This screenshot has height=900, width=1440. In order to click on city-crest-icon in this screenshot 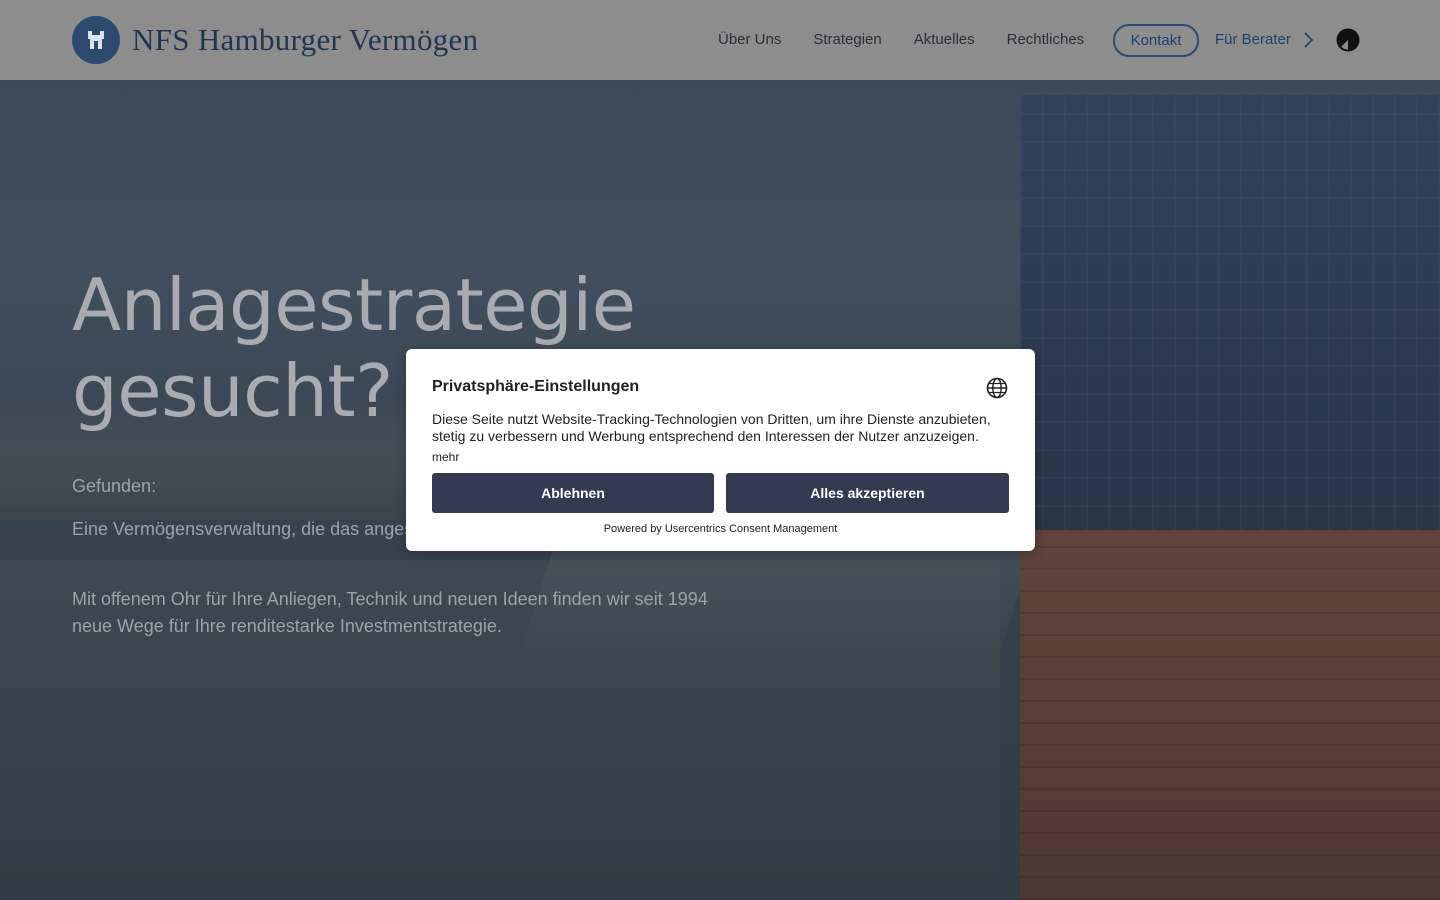, I will do `click(96, 40)`.